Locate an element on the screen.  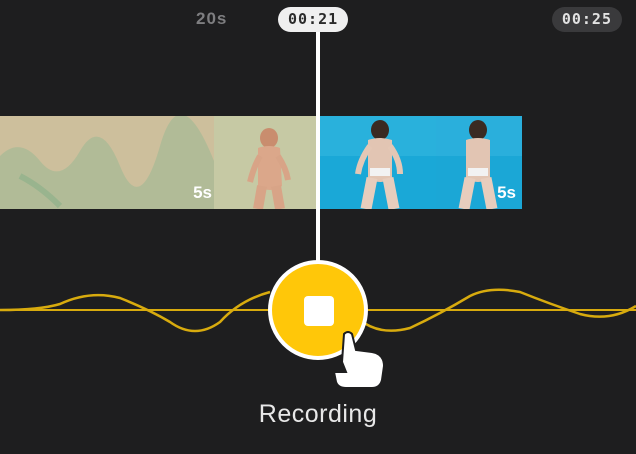
video-clip-upcoming: 5s is located at coordinates (421, 162).